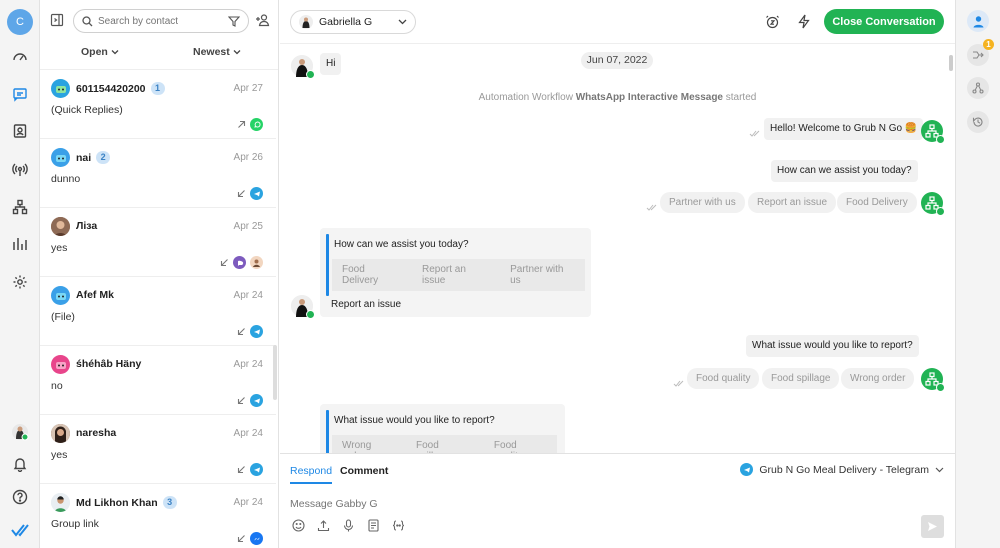 This screenshot has width=1000, height=548. What do you see at coordinates (20, 207) in the screenshot?
I see `workflows-icon` at bounding box center [20, 207].